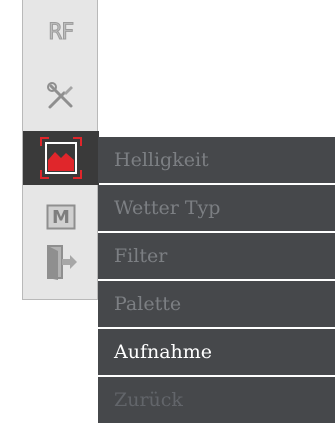 The width and height of the screenshot is (335, 429). Describe the element at coordinates (163, 352) in the screenshot. I see `menu-item-label: Aufnahme` at that location.